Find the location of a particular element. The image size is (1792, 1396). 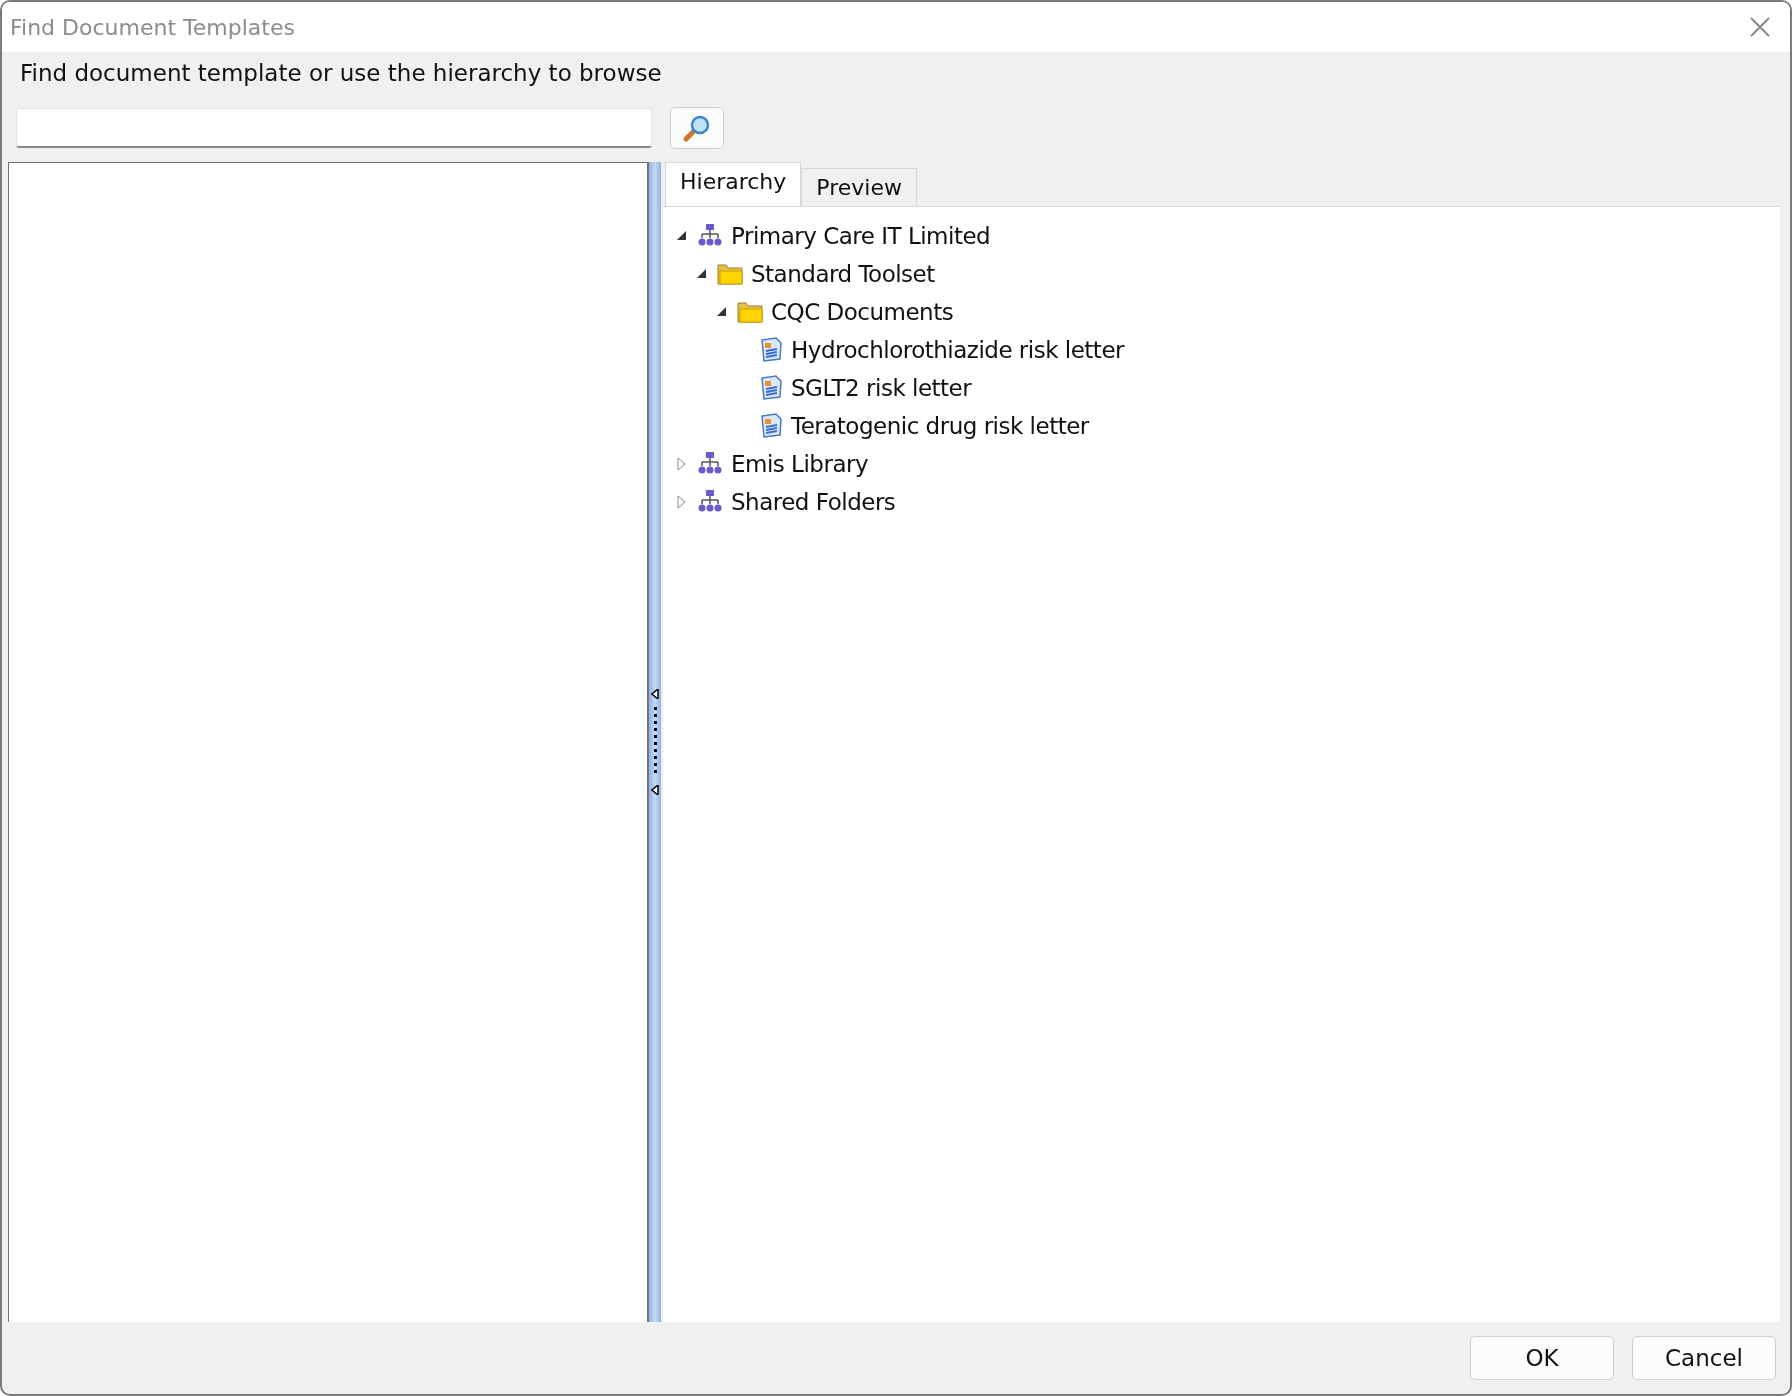

tree-item: Emis Library is located at coordinates (800, 464).